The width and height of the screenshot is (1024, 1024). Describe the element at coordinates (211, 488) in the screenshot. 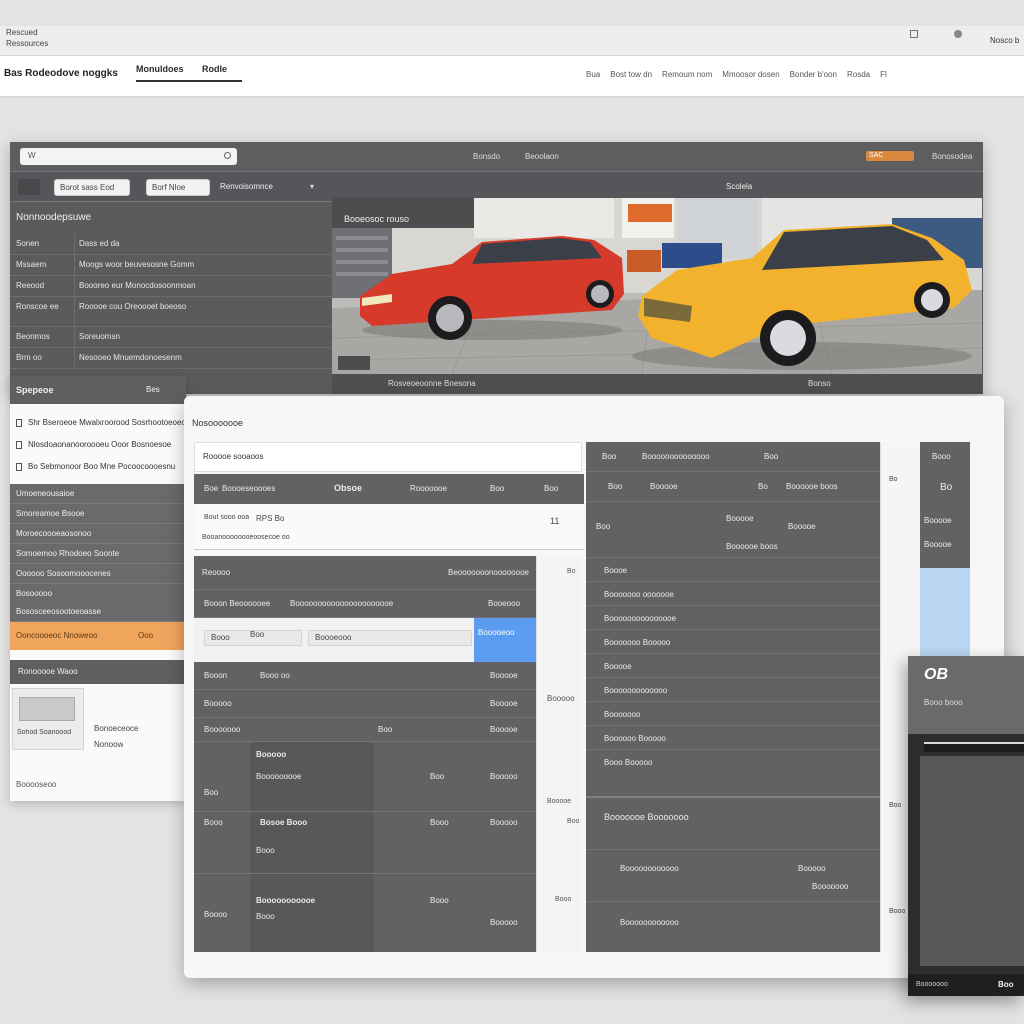

I see `header-cell: Boe` at that location.